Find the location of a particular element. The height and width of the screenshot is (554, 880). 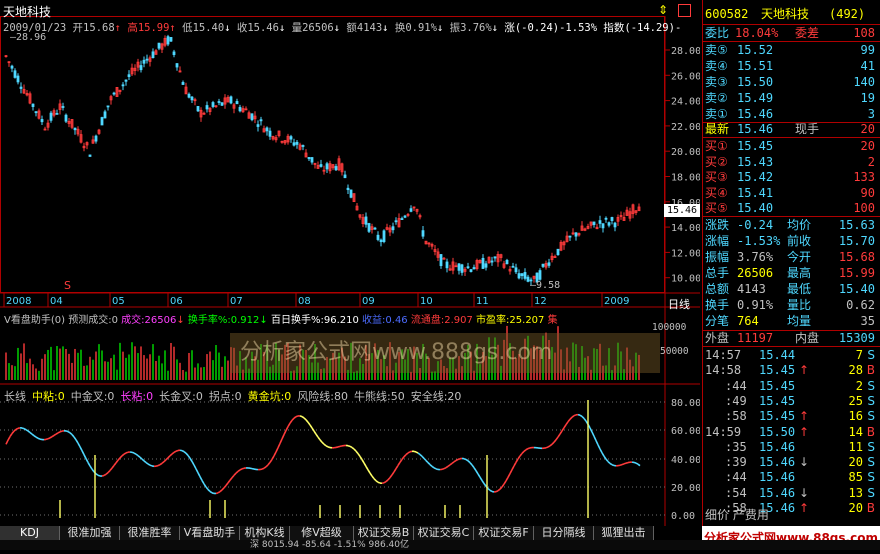

outer-value: 11197 is located at coordinates (755, 338).